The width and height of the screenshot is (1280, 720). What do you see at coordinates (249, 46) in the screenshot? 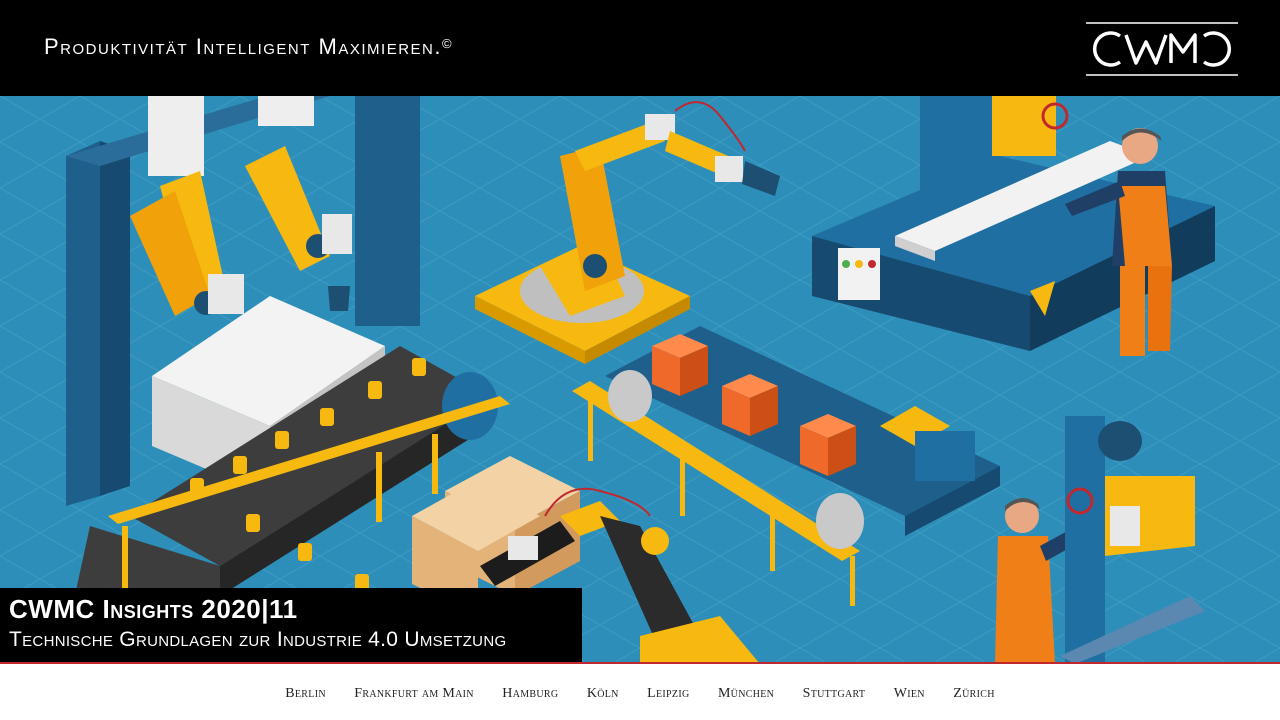
I see `tagline: Produktivität Intelligent Maximieren.©` at bounding box center [249, 46].